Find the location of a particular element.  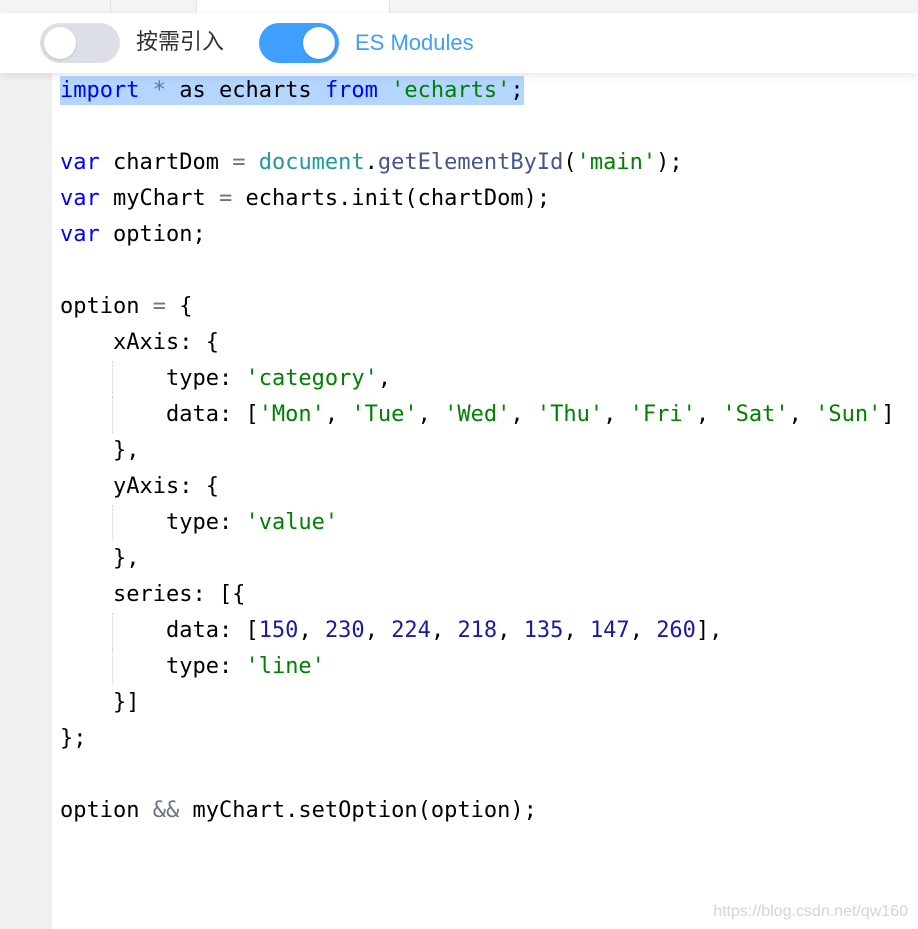

code-line-9: type: 'category', is located at coordinates (489, 379).